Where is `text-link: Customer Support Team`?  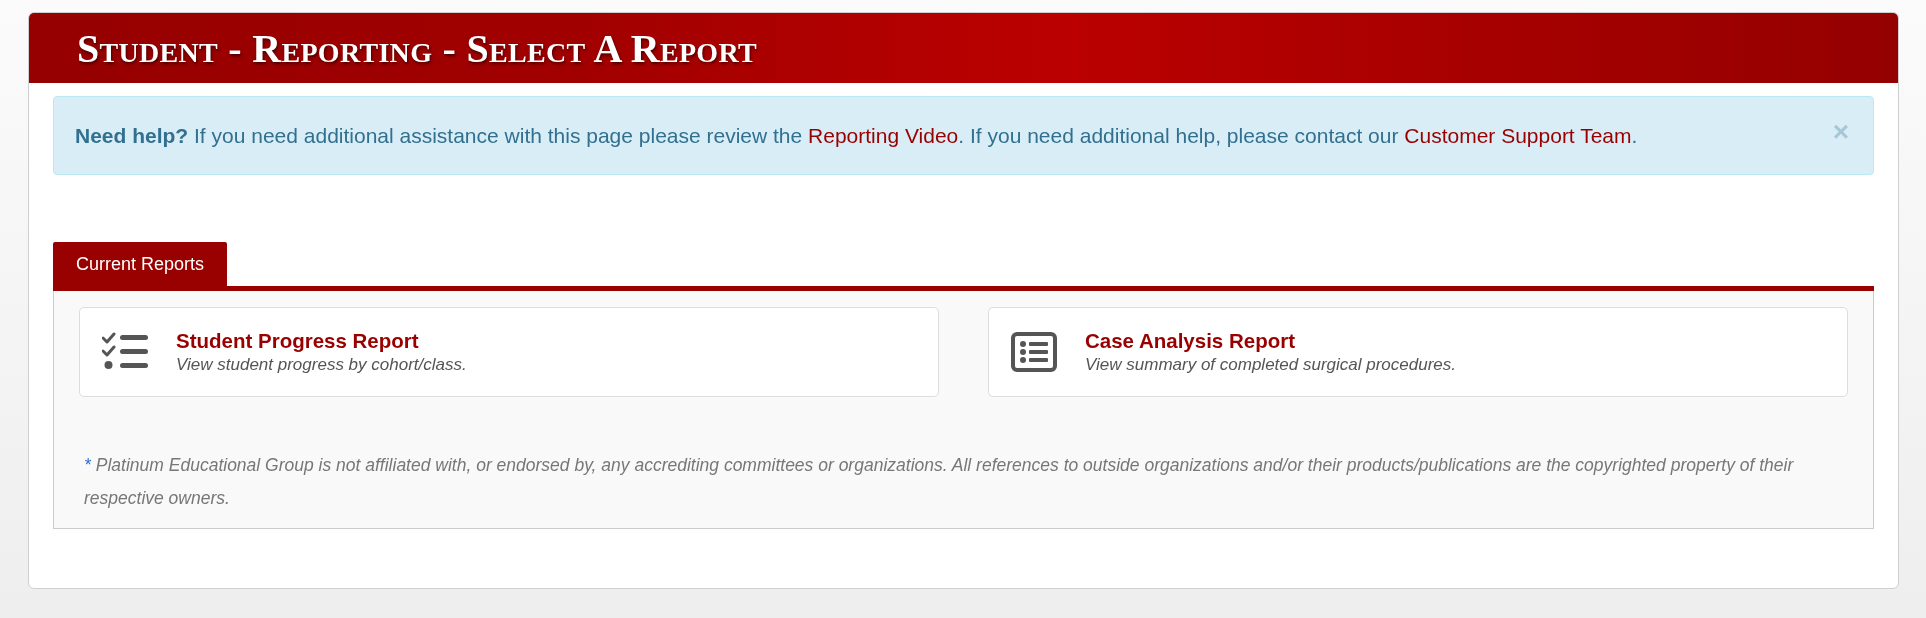 text-link: Customer Support Team is located at coordinates (1518, 135).